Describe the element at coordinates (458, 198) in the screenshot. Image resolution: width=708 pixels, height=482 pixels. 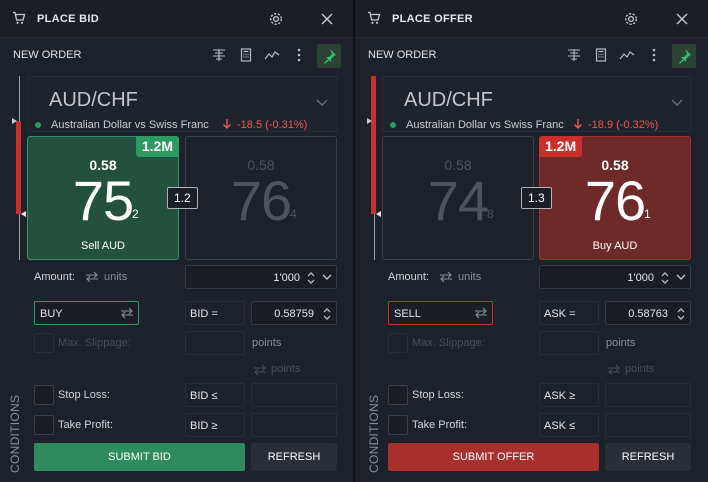
I see `sell-price-tile: 0.58 74 8` at that location.